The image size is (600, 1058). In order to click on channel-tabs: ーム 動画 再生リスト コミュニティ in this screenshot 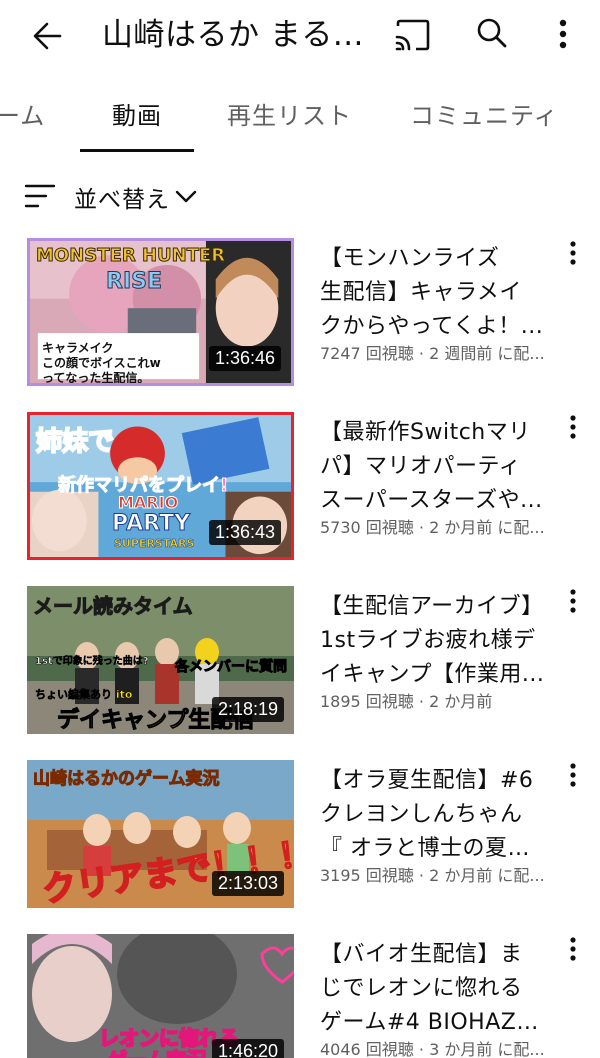, I will do `click(300, 118)`.